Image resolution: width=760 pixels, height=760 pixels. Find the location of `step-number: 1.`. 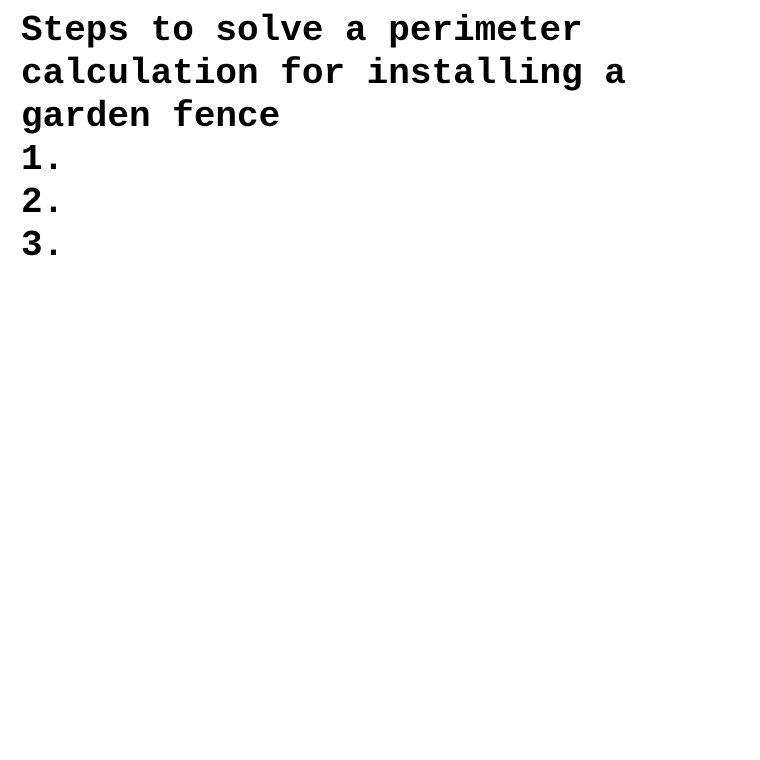

step-number: 1. is located at coordinates (43, 159).